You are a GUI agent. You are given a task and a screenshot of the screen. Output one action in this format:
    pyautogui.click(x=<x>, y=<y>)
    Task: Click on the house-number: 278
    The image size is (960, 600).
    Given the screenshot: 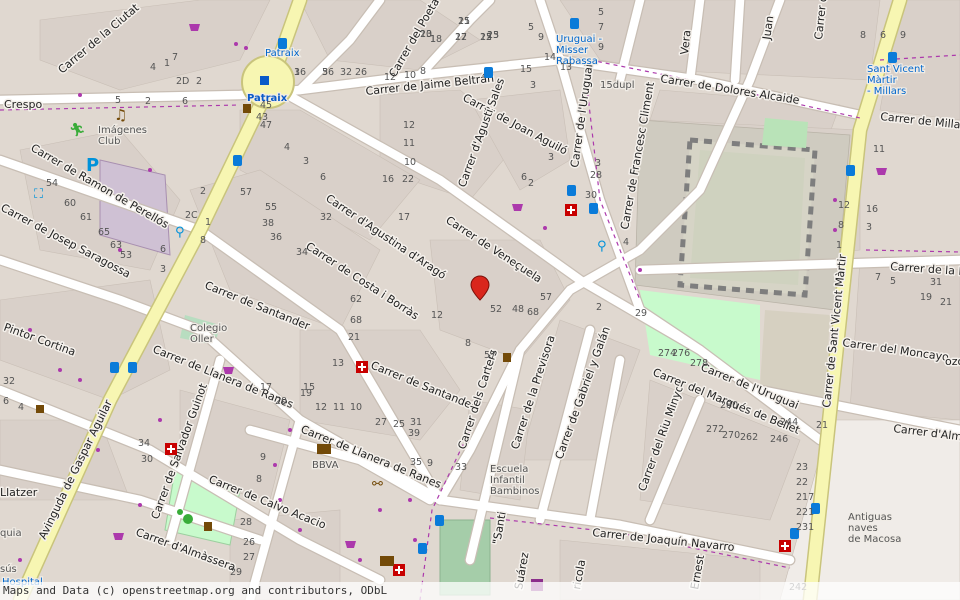 What is the action you would take?
    pyautogui.click(x=699, y=363)
    